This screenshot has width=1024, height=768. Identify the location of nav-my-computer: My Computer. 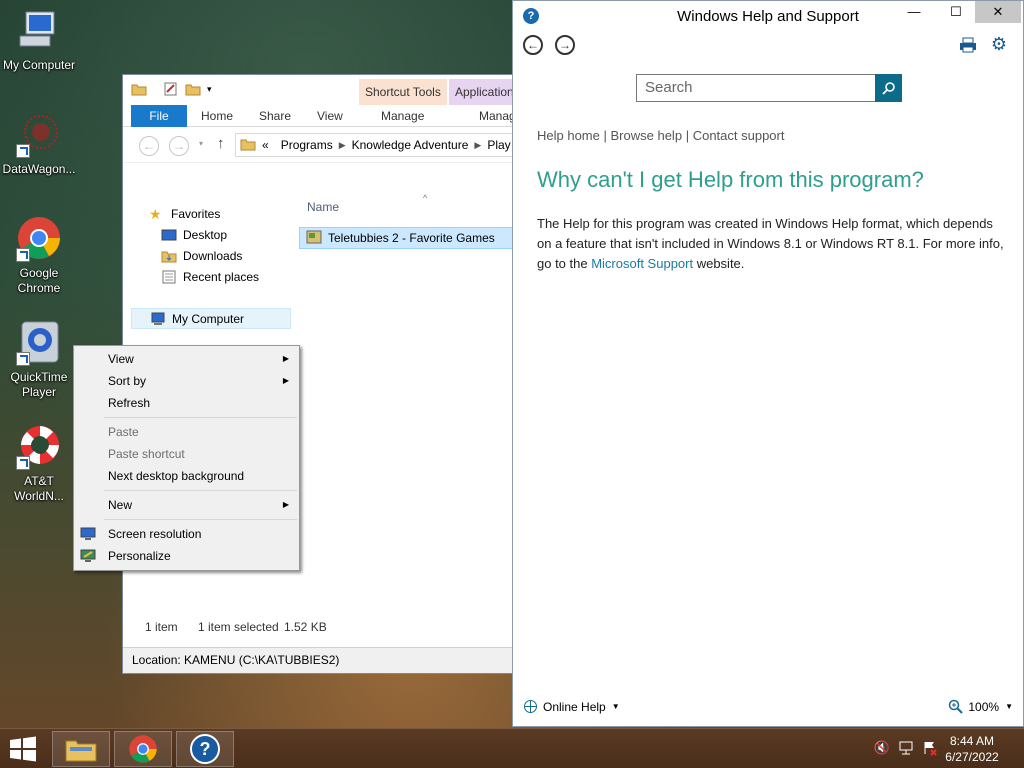
(211, 318).